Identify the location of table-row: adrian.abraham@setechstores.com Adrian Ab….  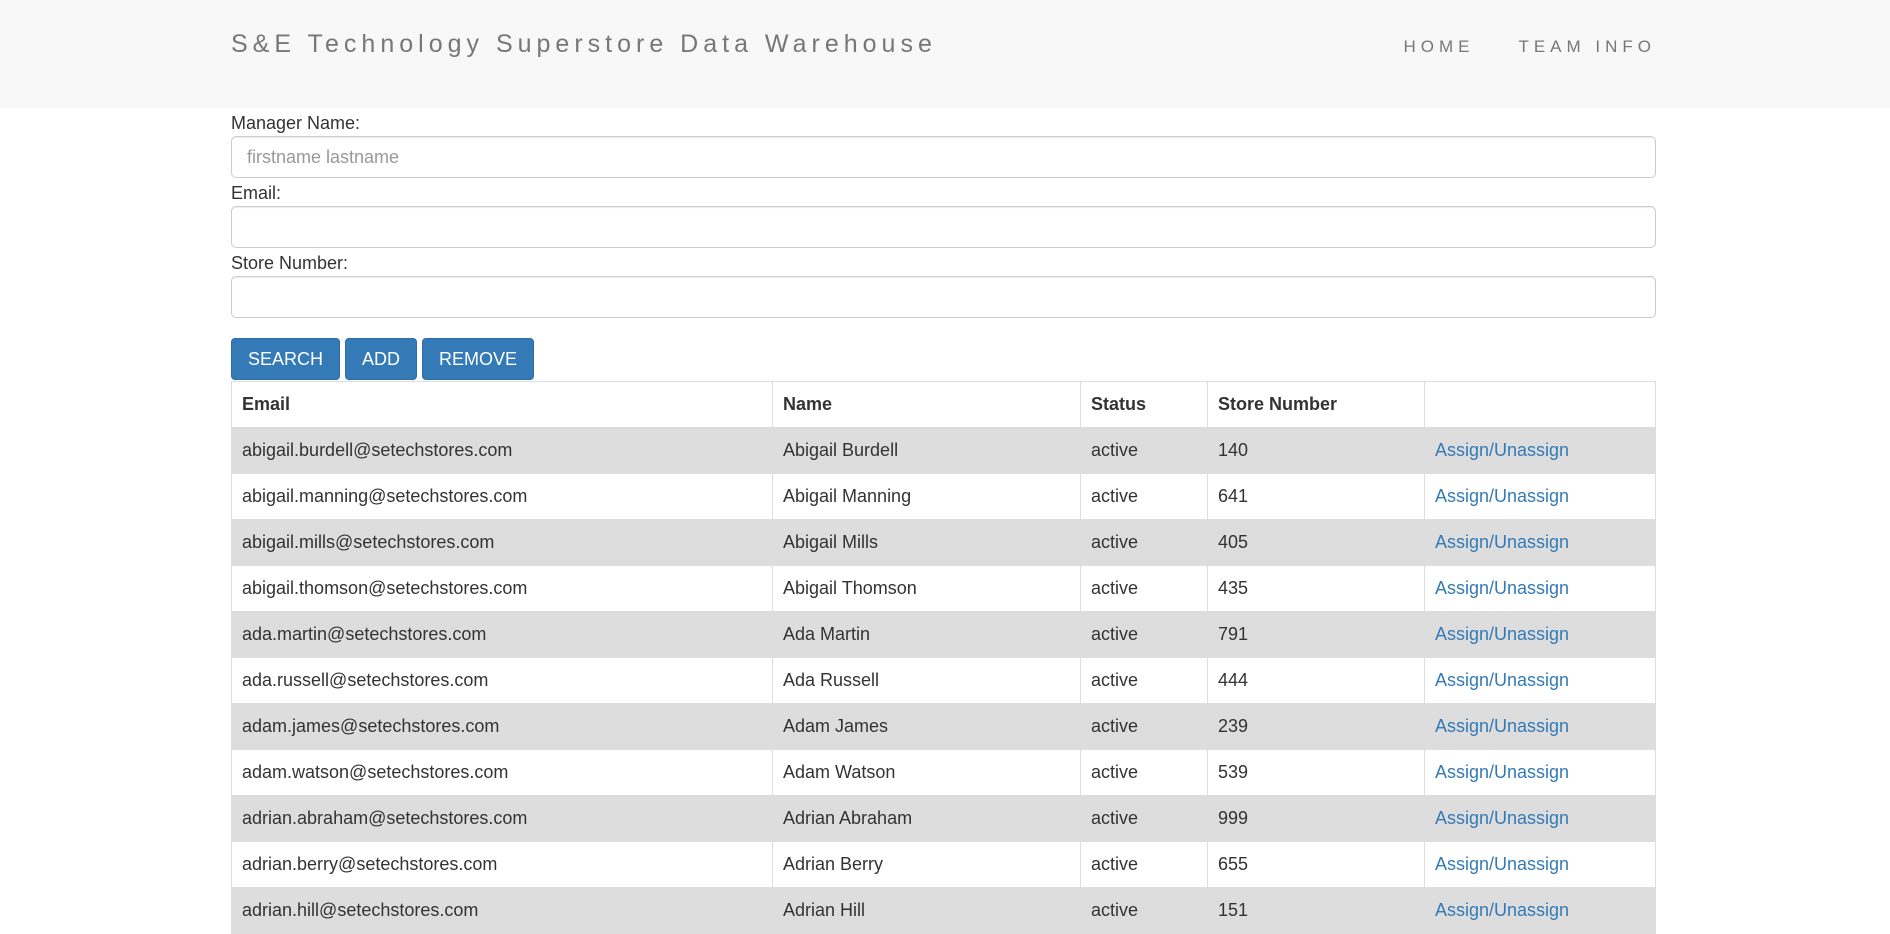
(943, 818).